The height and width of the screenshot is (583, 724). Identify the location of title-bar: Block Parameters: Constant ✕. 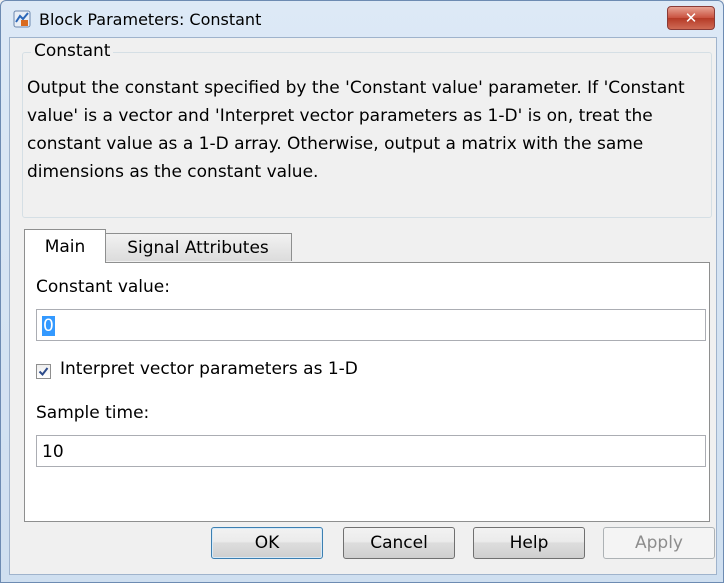
(362, 19).